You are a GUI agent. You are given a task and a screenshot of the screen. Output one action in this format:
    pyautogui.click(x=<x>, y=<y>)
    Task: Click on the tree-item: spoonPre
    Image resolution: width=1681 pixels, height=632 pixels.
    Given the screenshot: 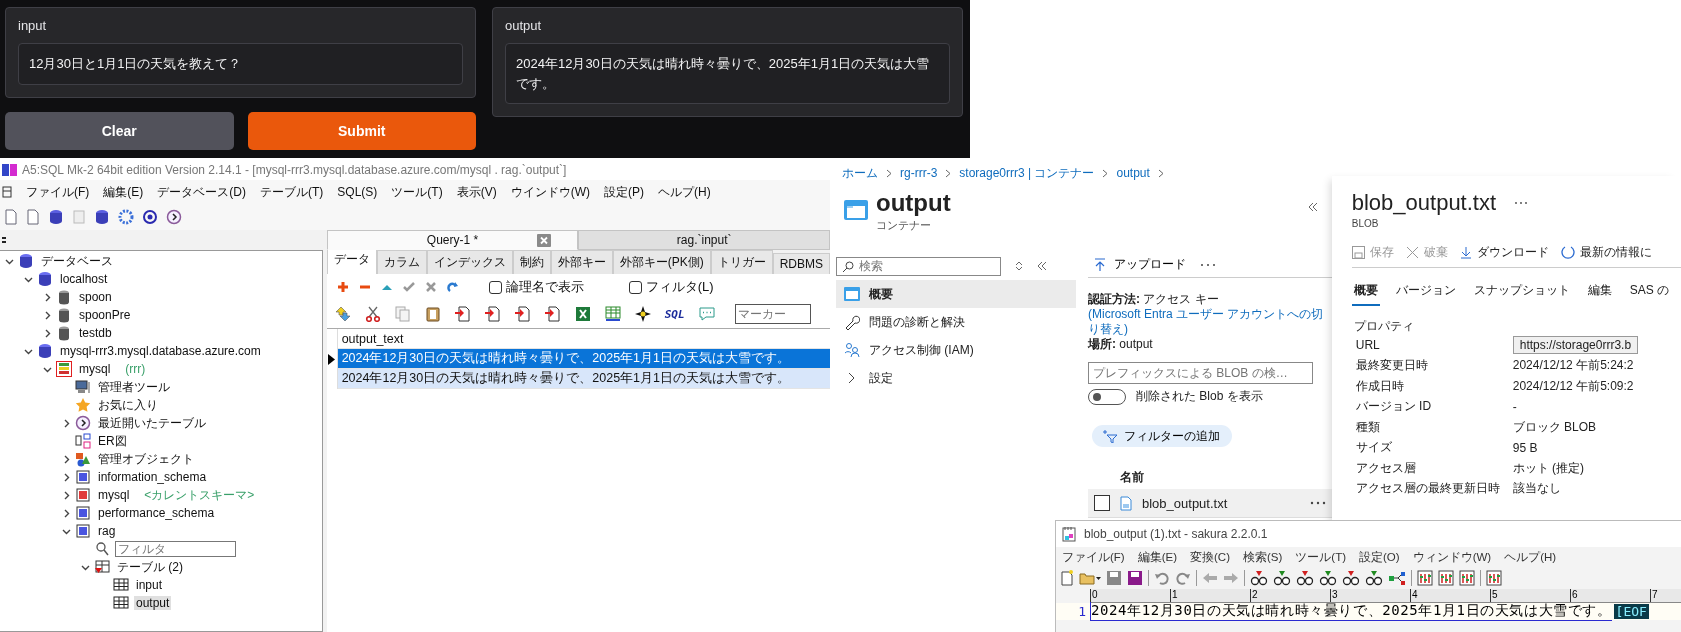 What is the action you would take?
    pyautogui.click(x=105, y=315)
    